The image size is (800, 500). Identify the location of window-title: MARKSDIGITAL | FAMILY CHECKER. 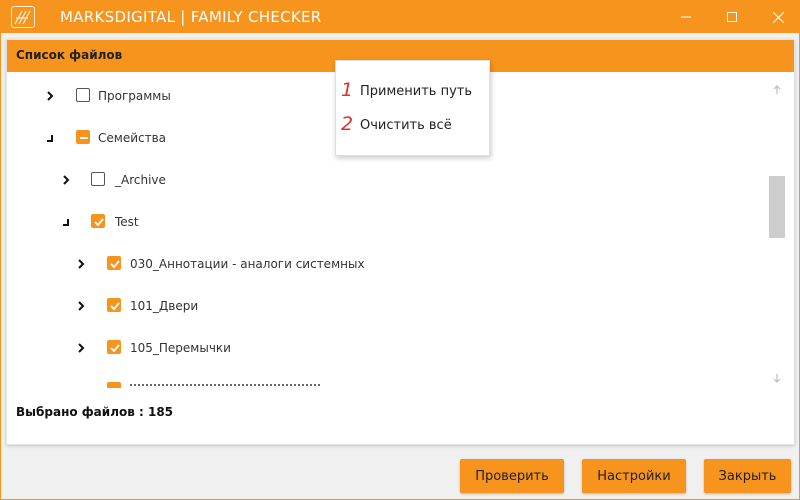
(191, 17).